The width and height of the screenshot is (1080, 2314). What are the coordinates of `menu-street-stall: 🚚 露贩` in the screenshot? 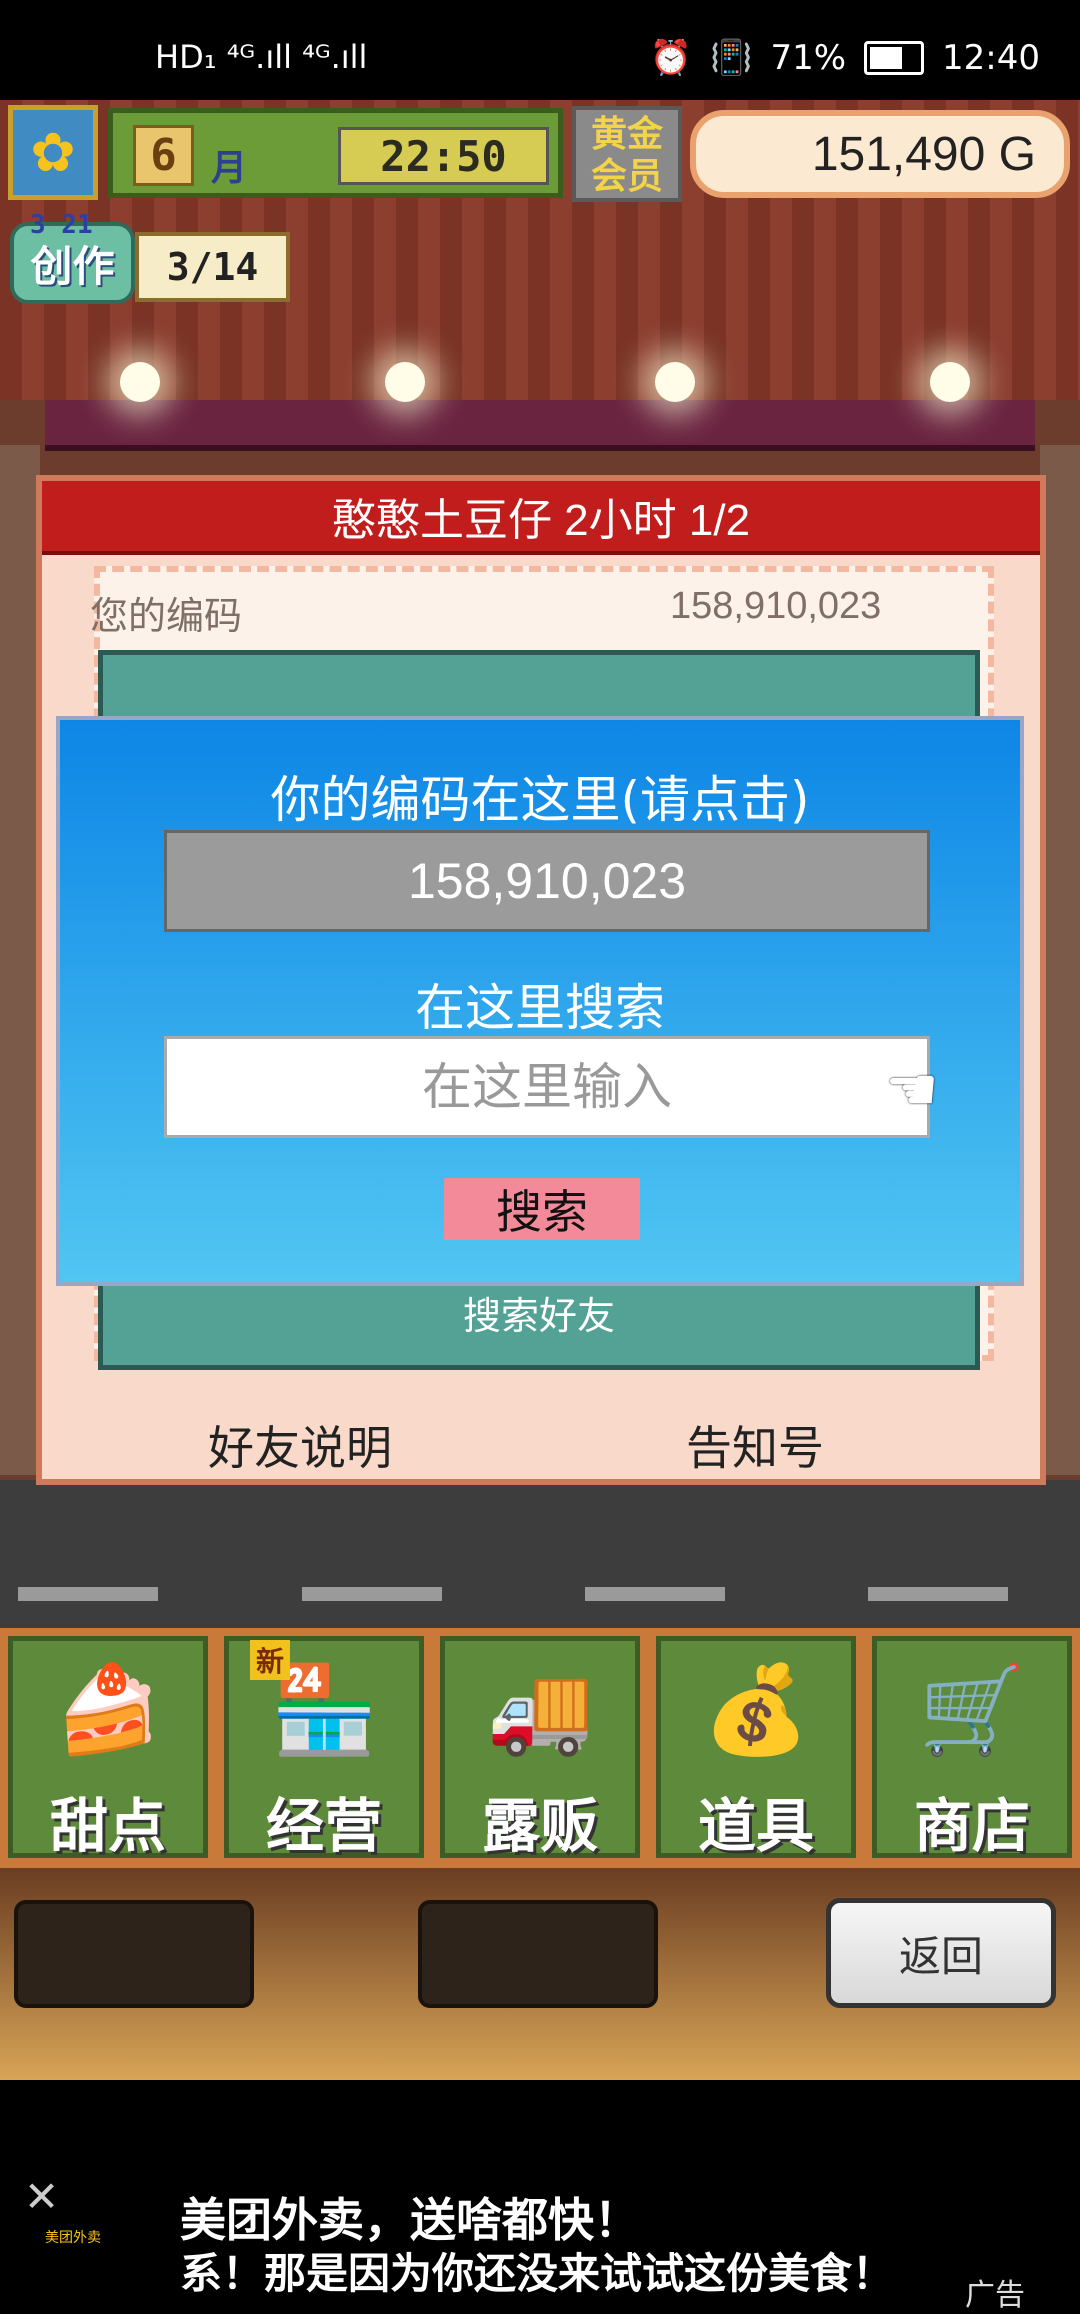 It's located at (540, 1748).